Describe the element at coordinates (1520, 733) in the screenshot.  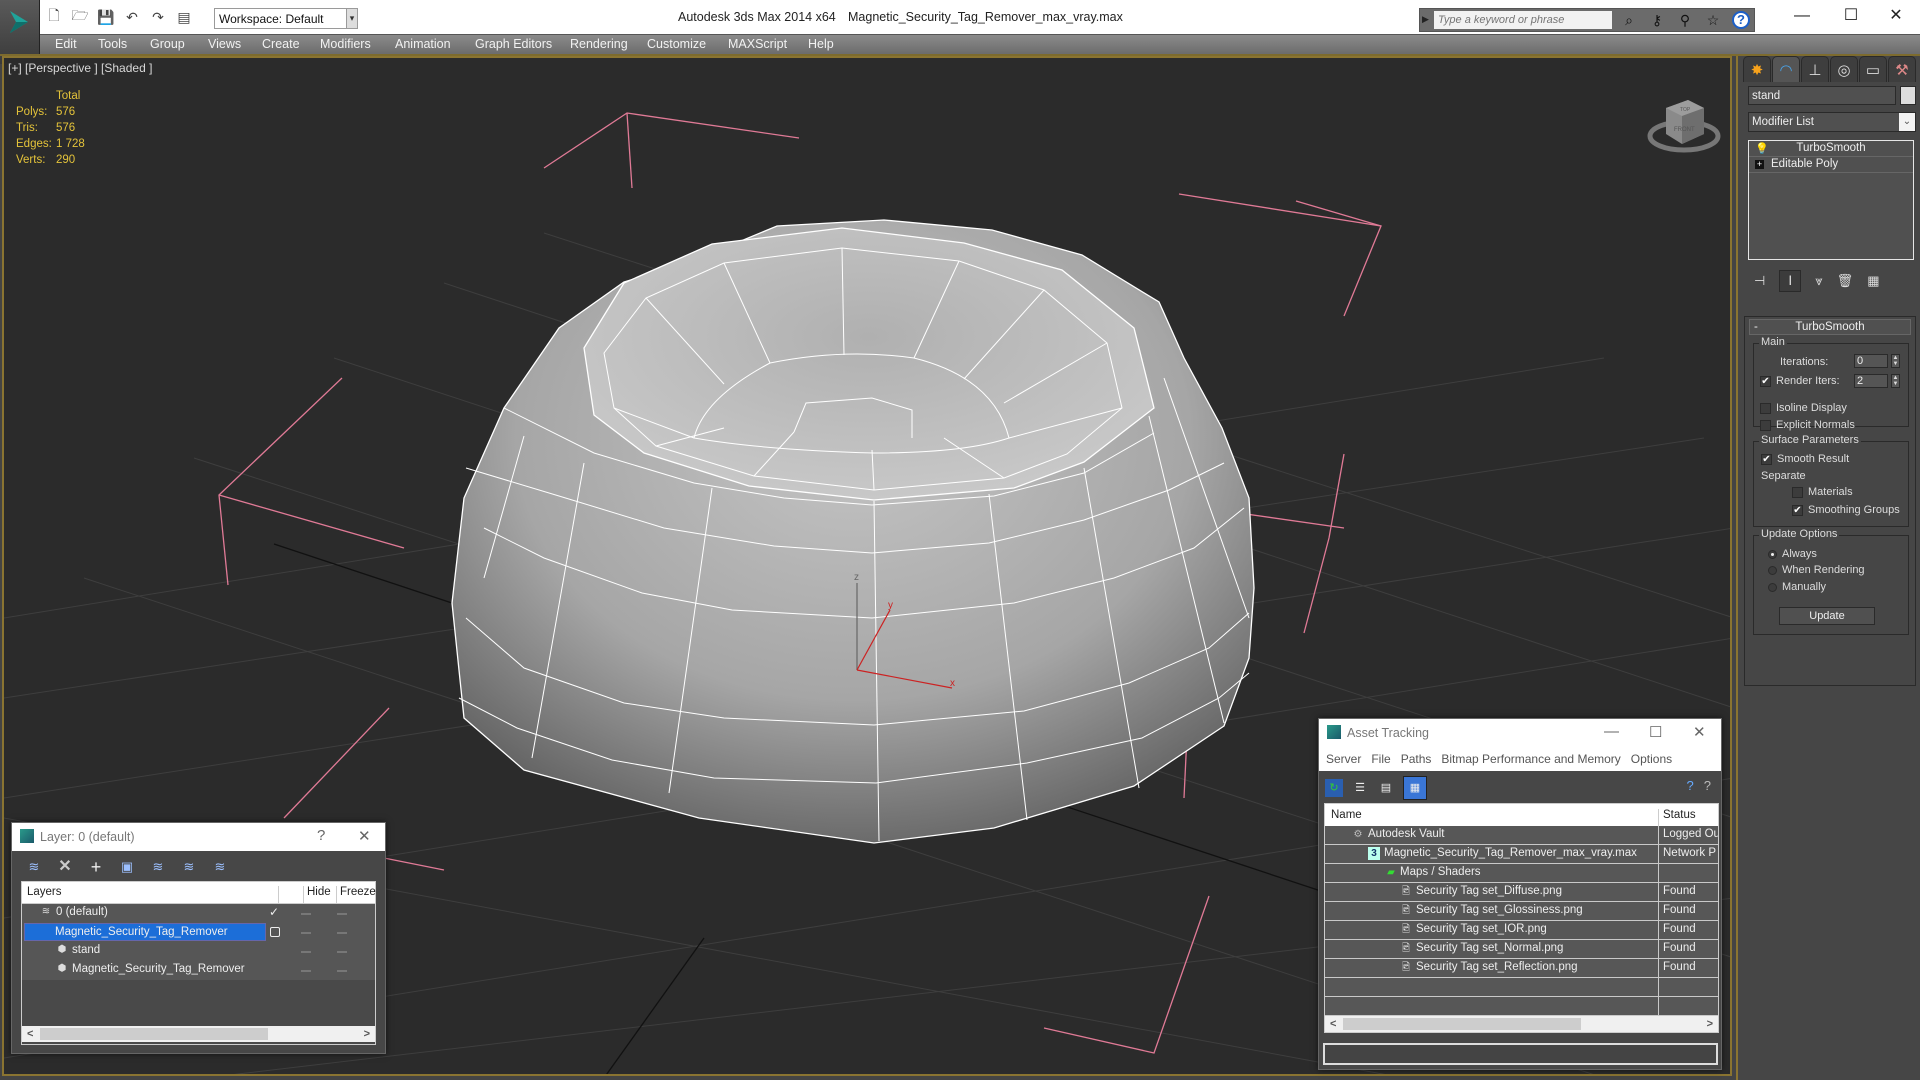
I see `dialog-titlebar: Asset Tracking — ☐ ✕` at that location.